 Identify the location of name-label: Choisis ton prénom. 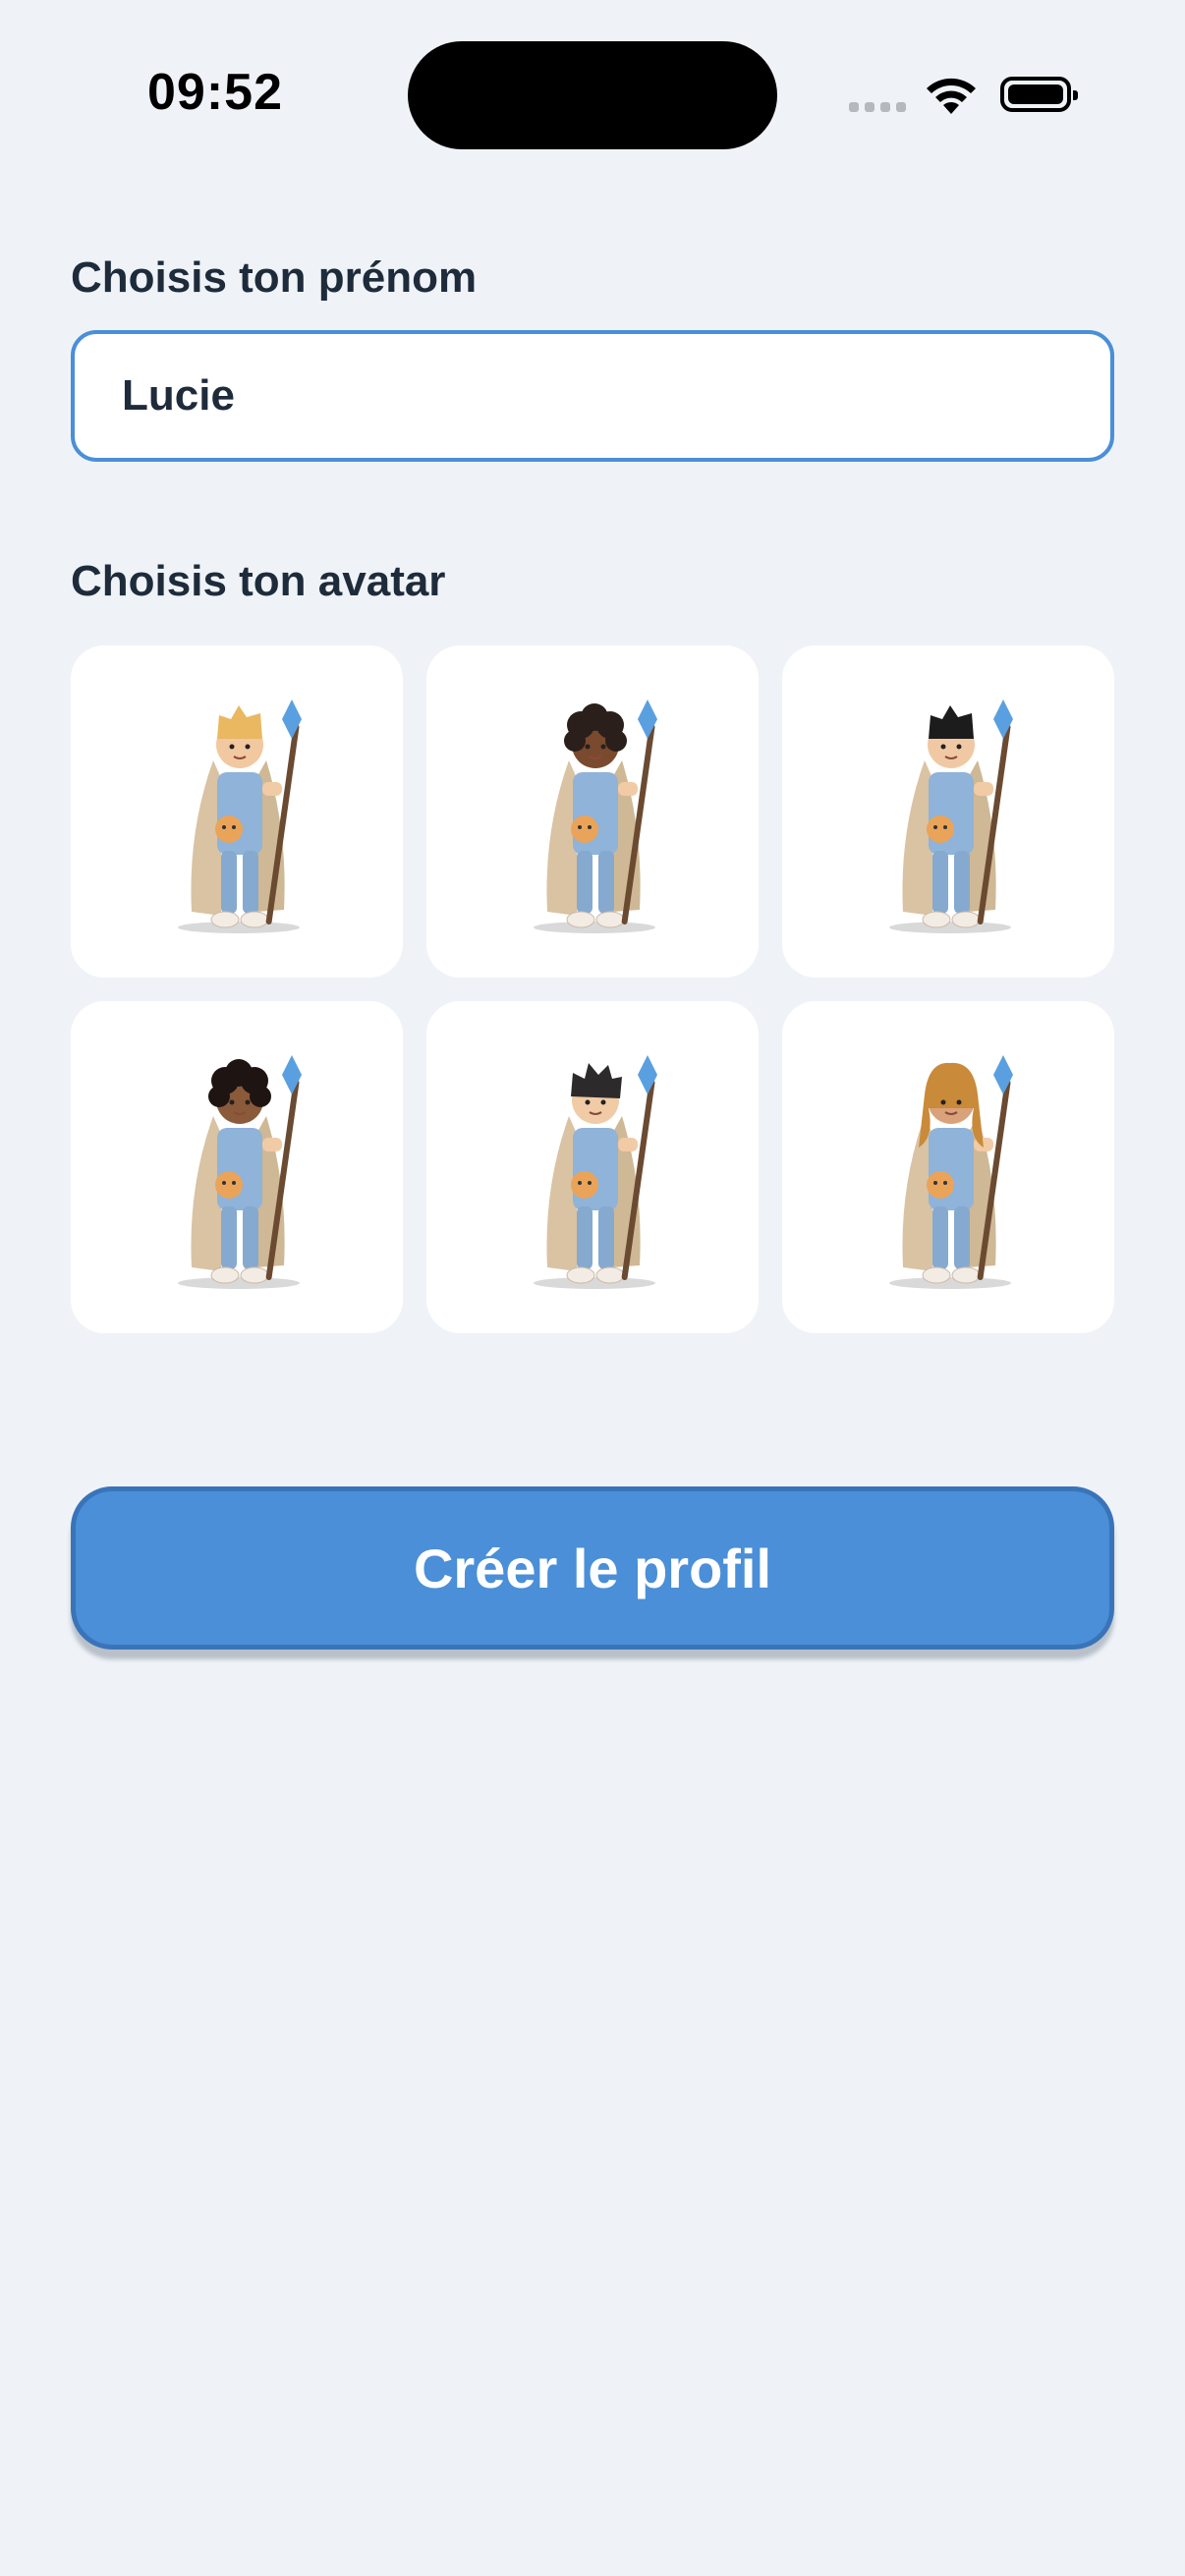
(275, 277).